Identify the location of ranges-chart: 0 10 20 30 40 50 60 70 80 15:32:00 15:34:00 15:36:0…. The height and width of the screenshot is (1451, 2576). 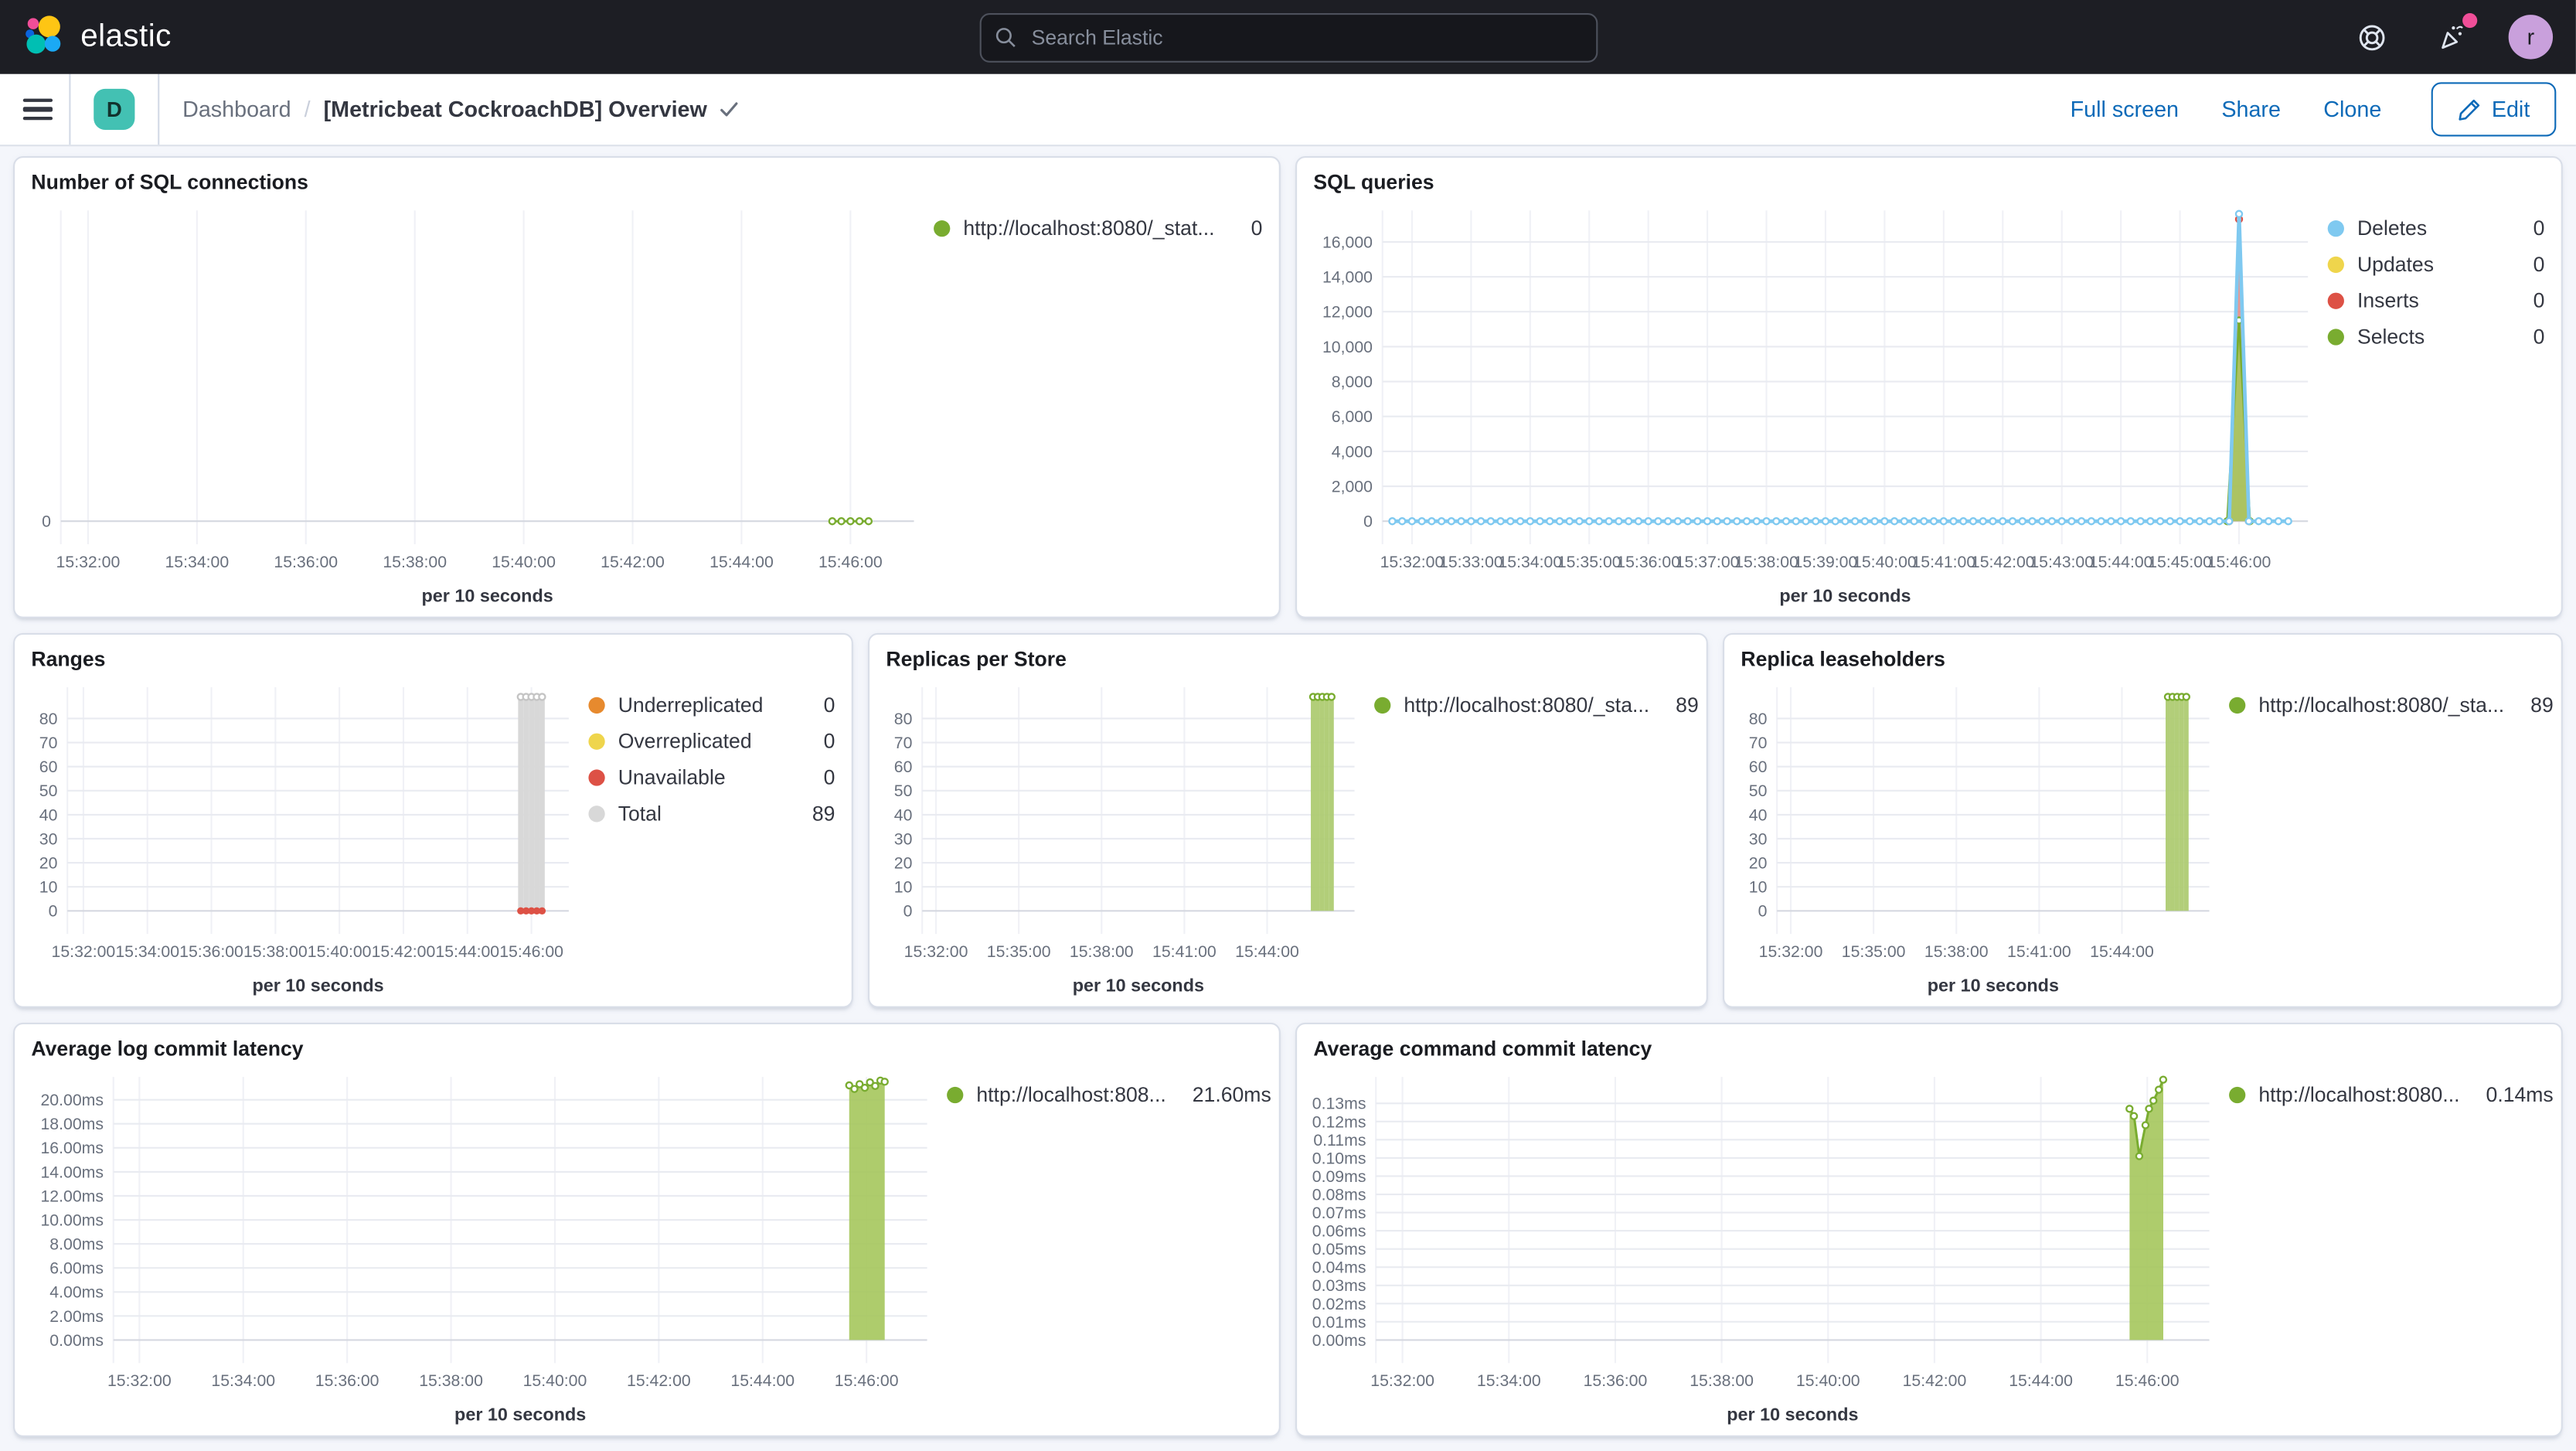
(303, 840).